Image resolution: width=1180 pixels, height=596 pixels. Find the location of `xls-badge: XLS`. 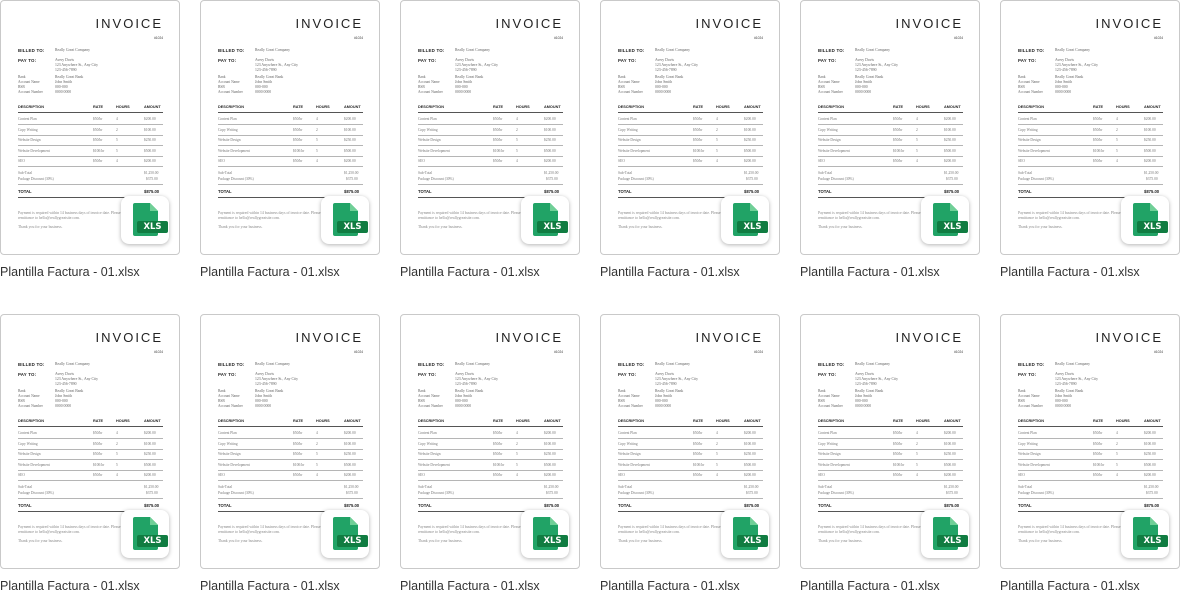

xls-badge: XLS is located at coordinates (1152, 227).